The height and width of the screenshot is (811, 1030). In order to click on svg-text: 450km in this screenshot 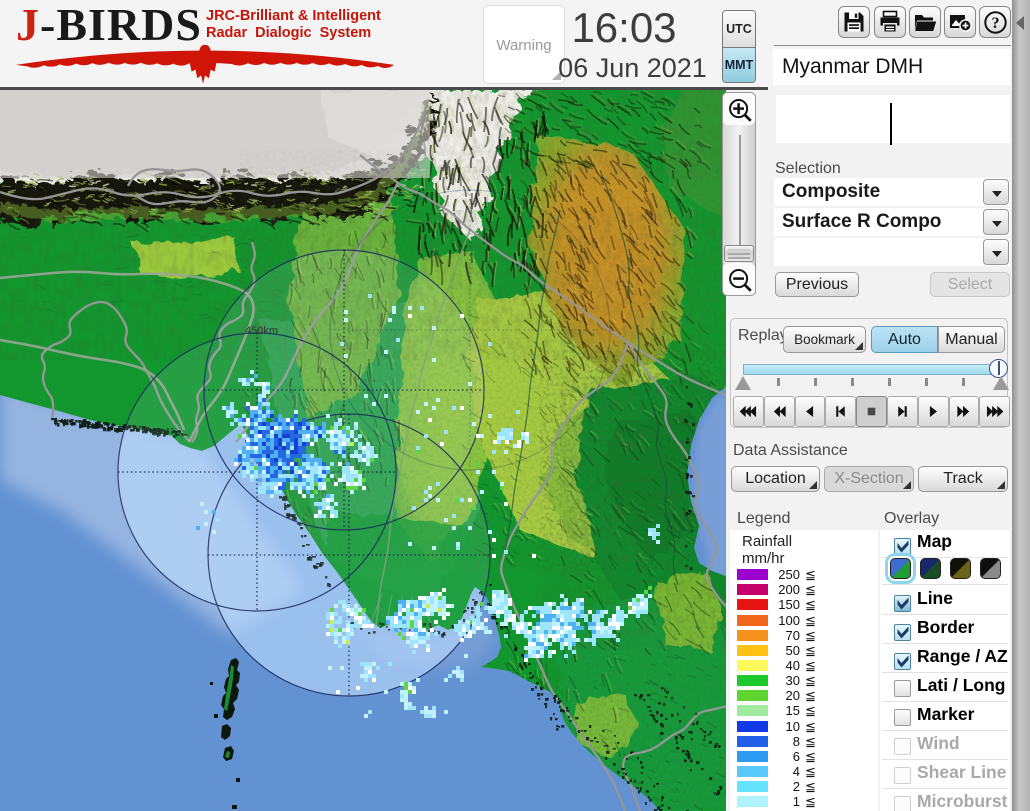, I will do `click(261, 331)`.